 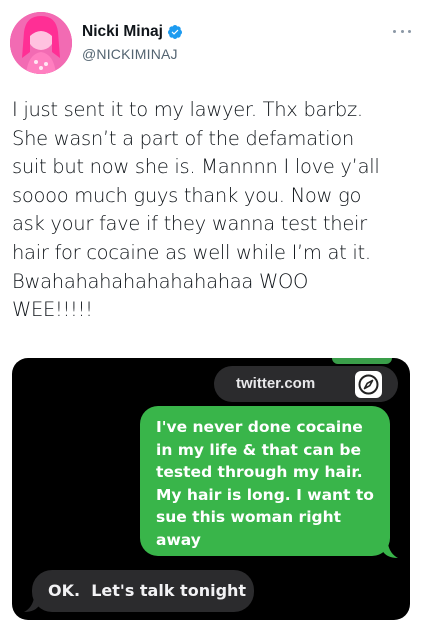 I want to click on avatar-image, so click(x=41, y=43).